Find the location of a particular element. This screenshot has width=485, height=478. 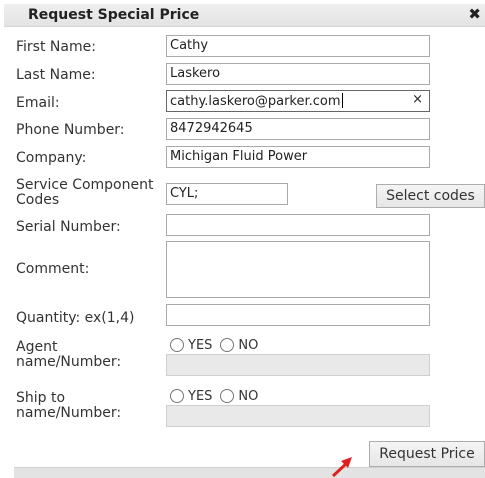

ship-to-label-line1: Ship to is located at coordinates (41, 398).